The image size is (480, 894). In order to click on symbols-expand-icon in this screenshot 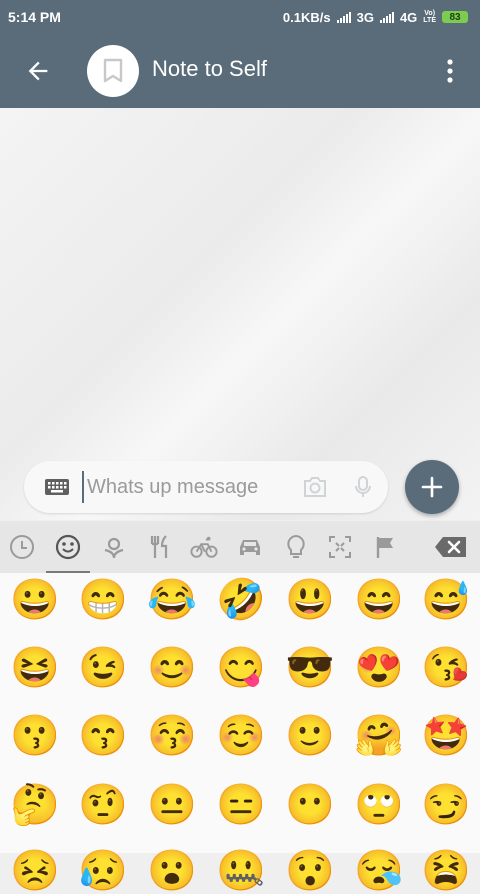, I will do `click(340, 547)`.